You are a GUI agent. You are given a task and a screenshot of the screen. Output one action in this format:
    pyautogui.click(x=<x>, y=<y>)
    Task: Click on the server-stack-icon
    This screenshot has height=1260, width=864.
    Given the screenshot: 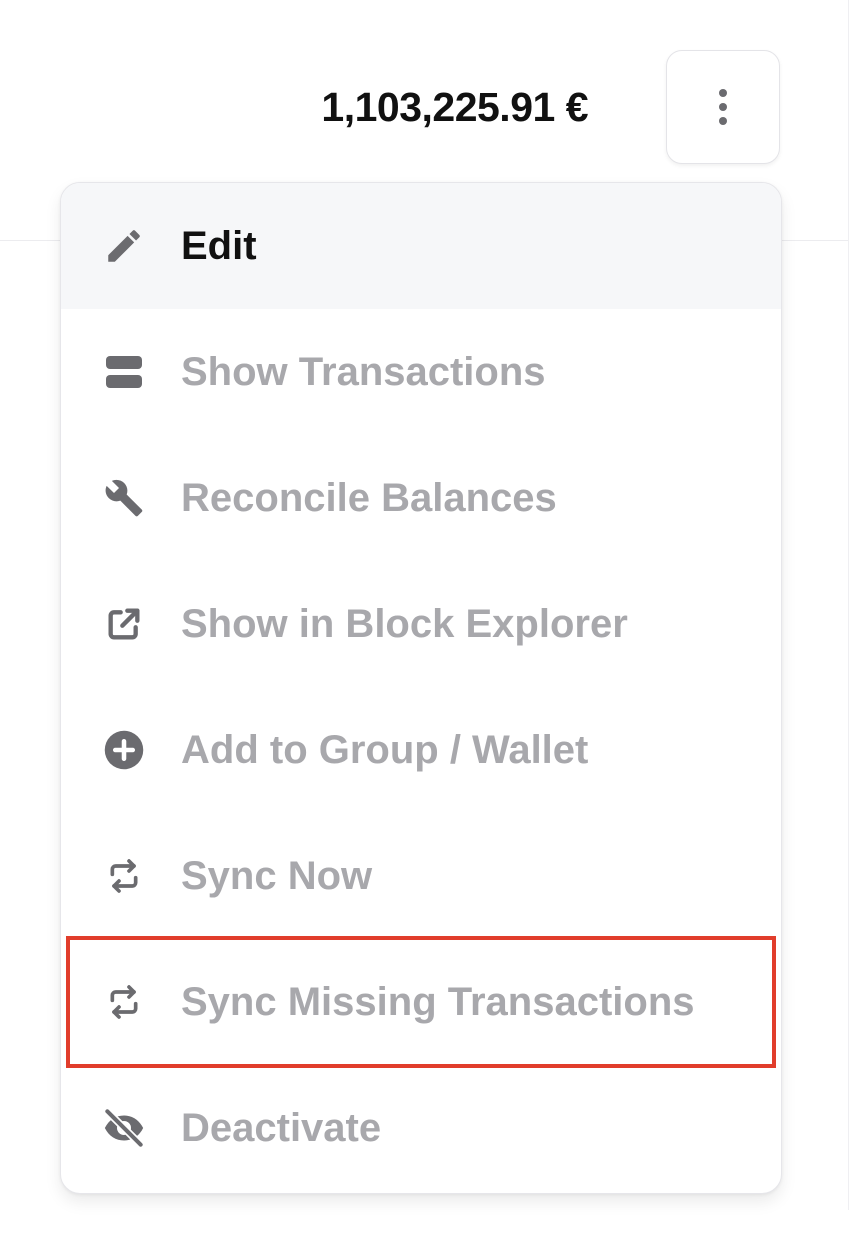 What is the action you would take?
    pyautogui.click(x=124, y=372)
    